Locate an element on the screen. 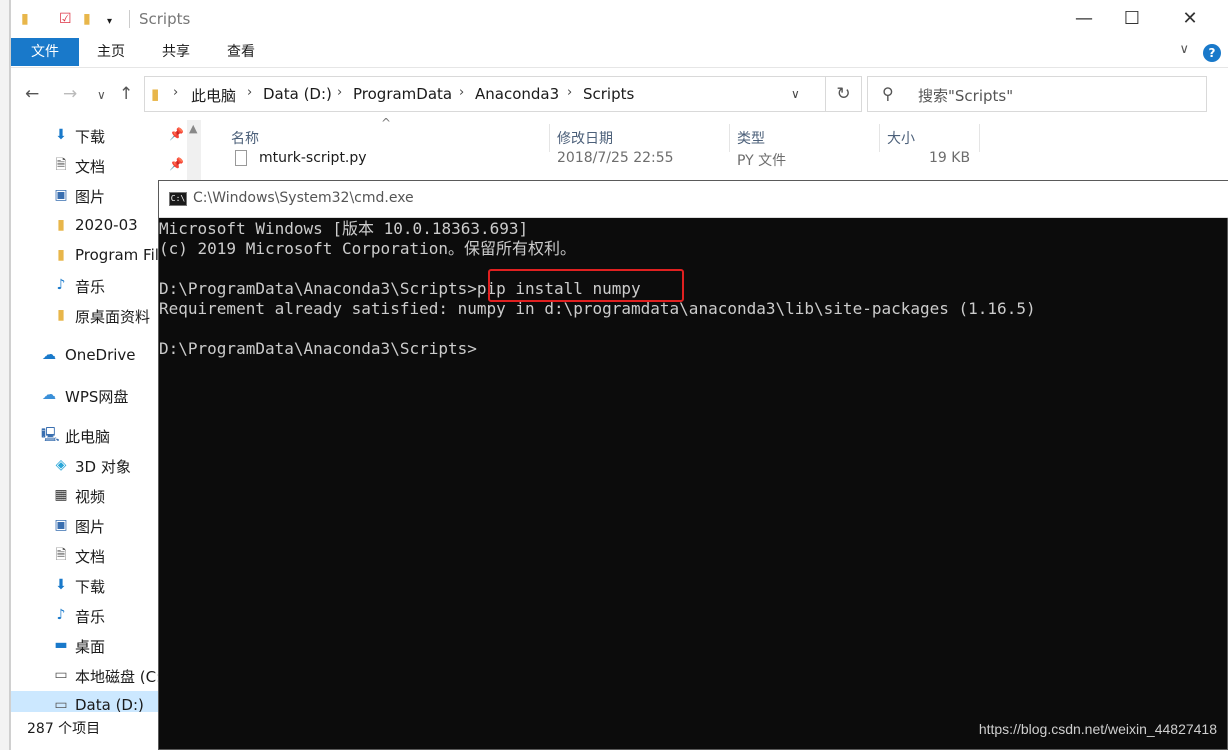  sidebar-item-label: 视频 is located at coordinates (90, 497).